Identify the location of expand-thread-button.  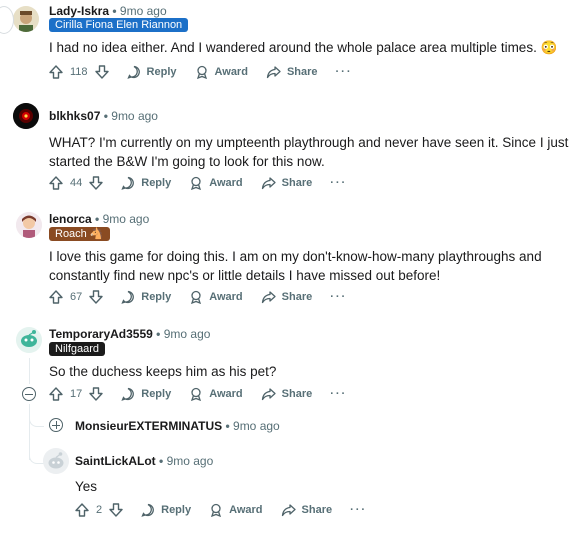
(56, 425).